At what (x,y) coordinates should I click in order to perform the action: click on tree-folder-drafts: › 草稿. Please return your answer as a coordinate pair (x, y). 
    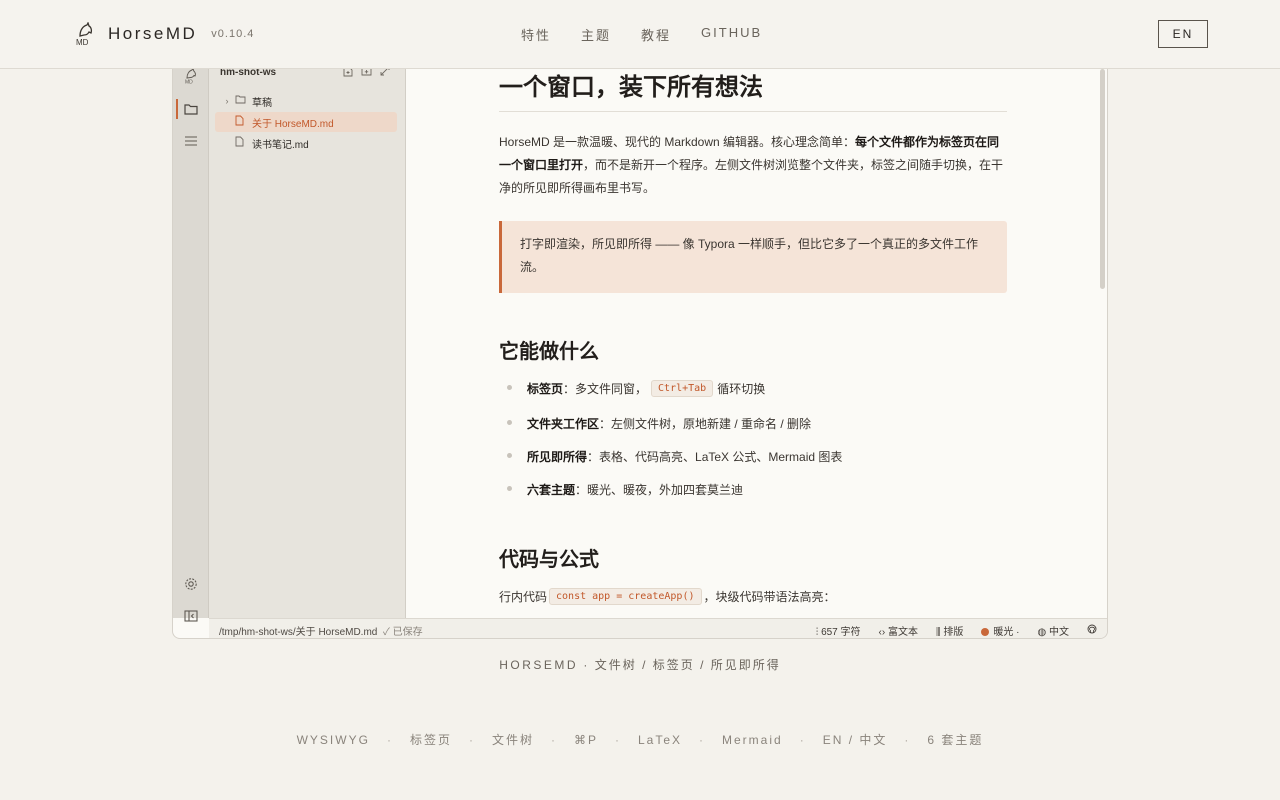
    Looking at the image, I should click on (306, 101).